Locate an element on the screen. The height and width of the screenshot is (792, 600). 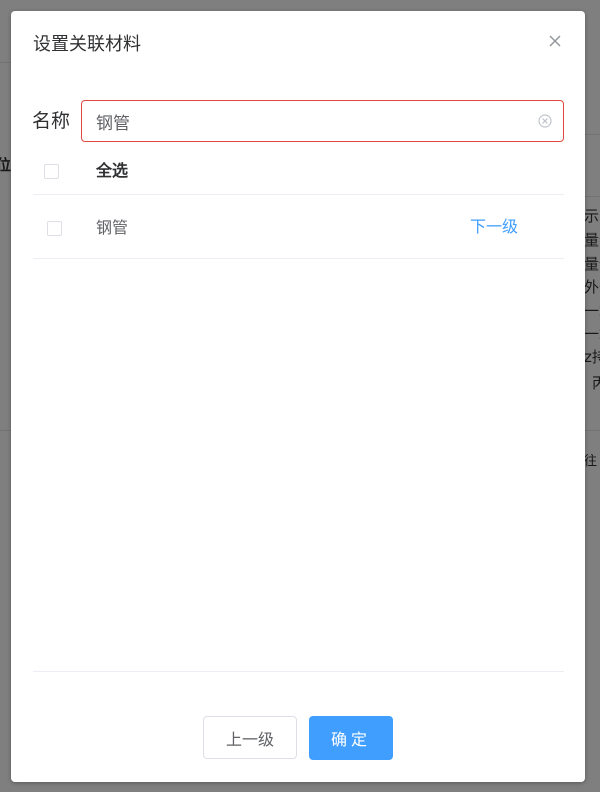
select-all-checkbox is located at coordinates (51, 171).